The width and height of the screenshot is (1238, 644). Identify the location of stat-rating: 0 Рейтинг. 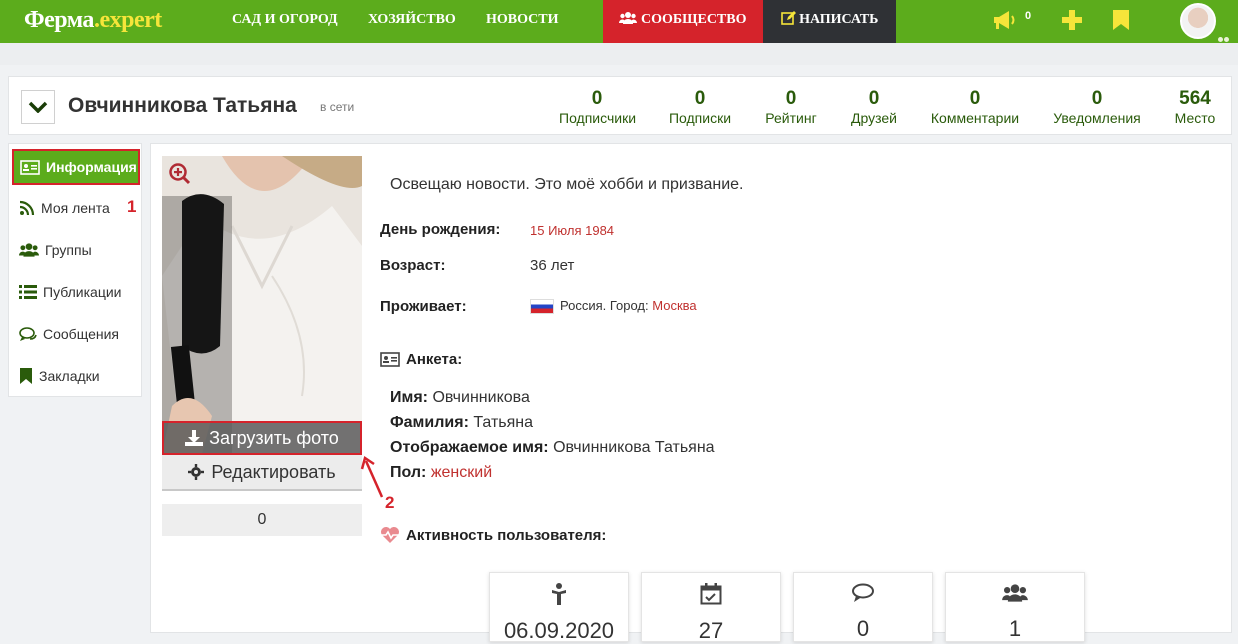
(791, 107).